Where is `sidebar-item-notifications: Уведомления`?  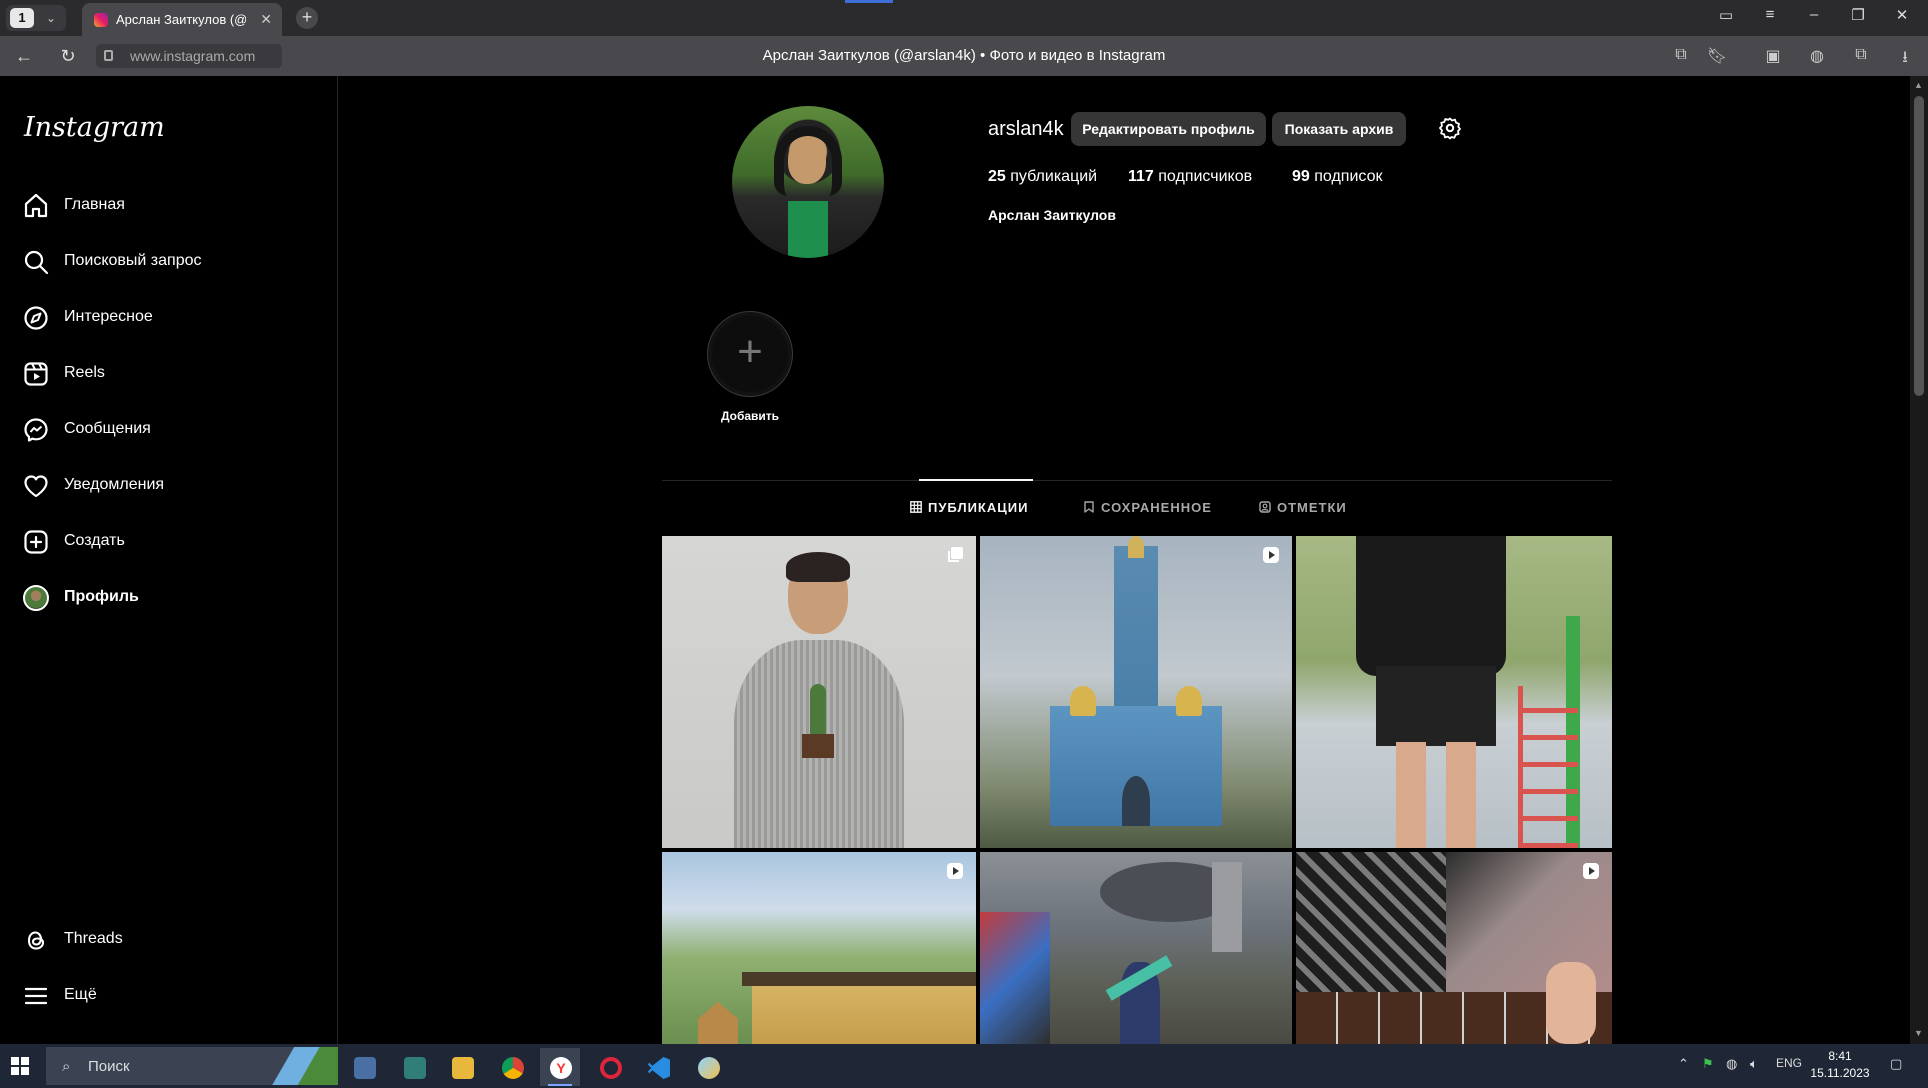 sidebar-item-notifications: Уведомления is located at coordinates (172, 486).